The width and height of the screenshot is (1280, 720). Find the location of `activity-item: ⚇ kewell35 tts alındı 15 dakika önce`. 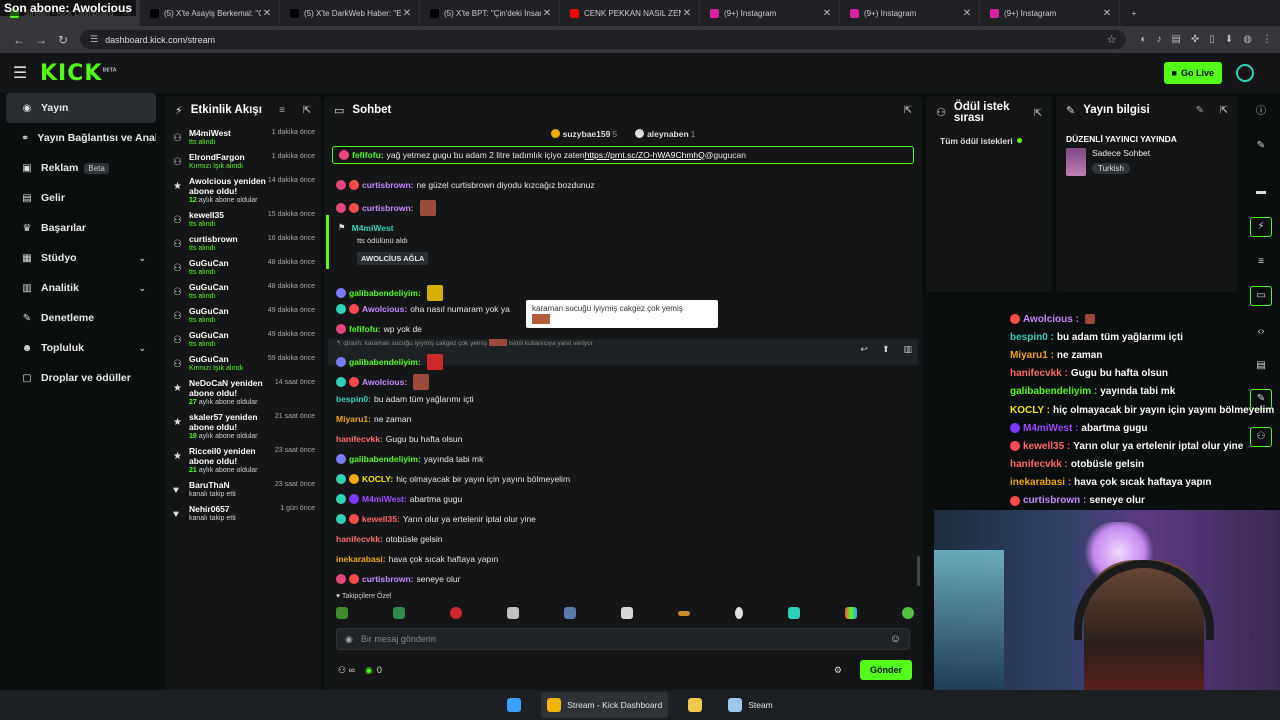

activity-item: ⚇ kewell35 tts alındı 15 dakika önce is located at coordinates (243, 218).